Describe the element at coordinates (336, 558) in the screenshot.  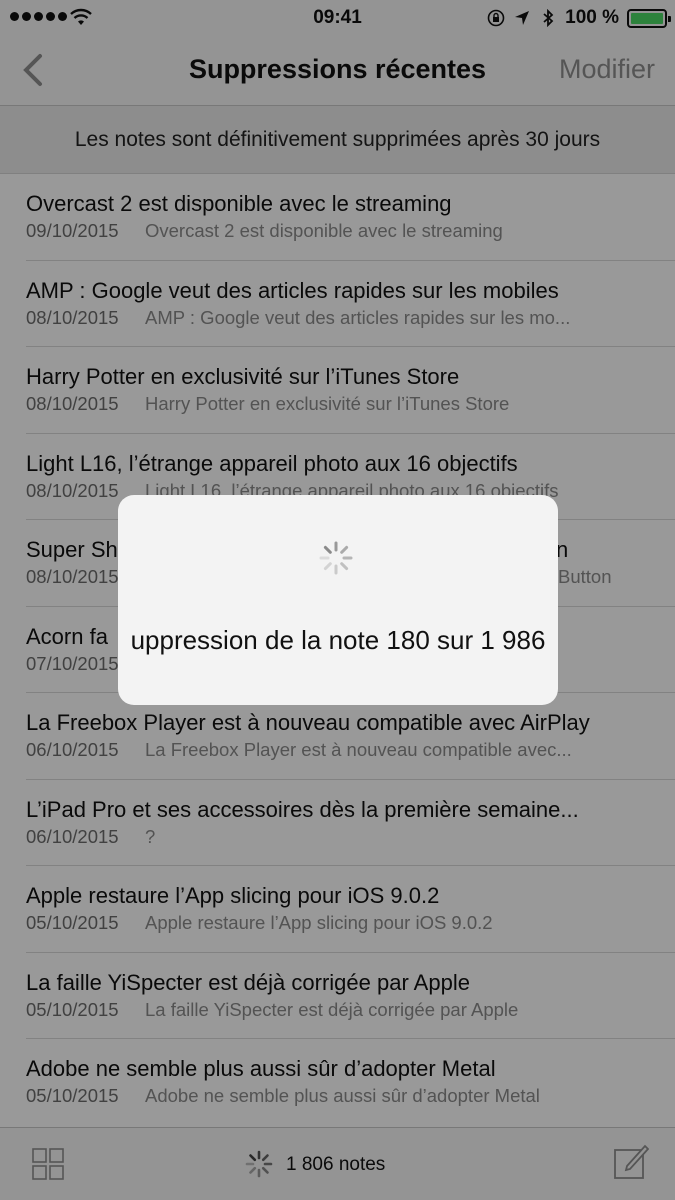
I see `activity-spinner-icon` at that location.